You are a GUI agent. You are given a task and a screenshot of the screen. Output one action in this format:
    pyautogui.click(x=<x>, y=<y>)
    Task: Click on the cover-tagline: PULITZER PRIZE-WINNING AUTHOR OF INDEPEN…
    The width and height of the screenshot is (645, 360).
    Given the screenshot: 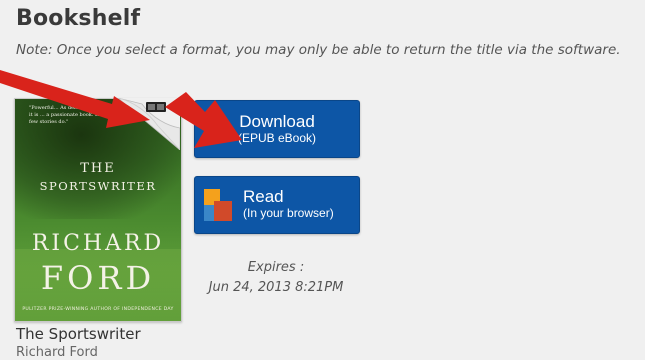 What is the action you would take?
    pyautogui.click(x=98, y=309)
    